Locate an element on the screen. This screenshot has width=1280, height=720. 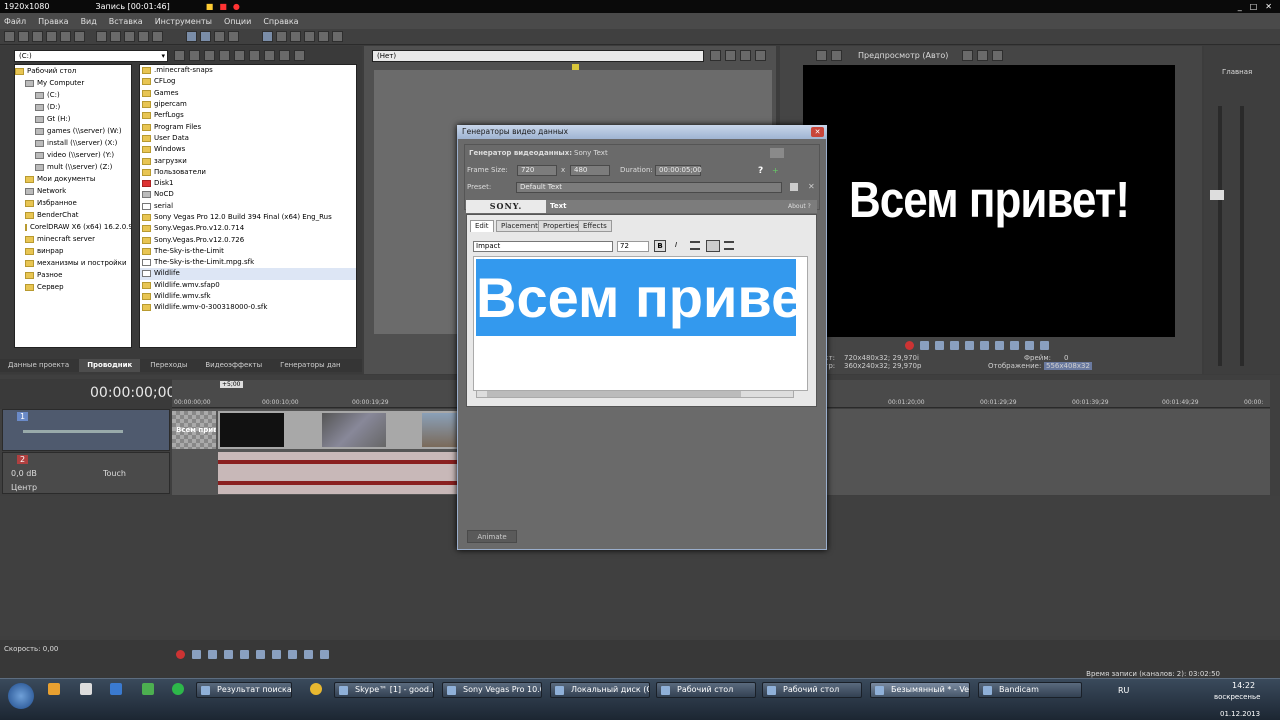
tab-edit: Edit is located at coordinates (482, 226).